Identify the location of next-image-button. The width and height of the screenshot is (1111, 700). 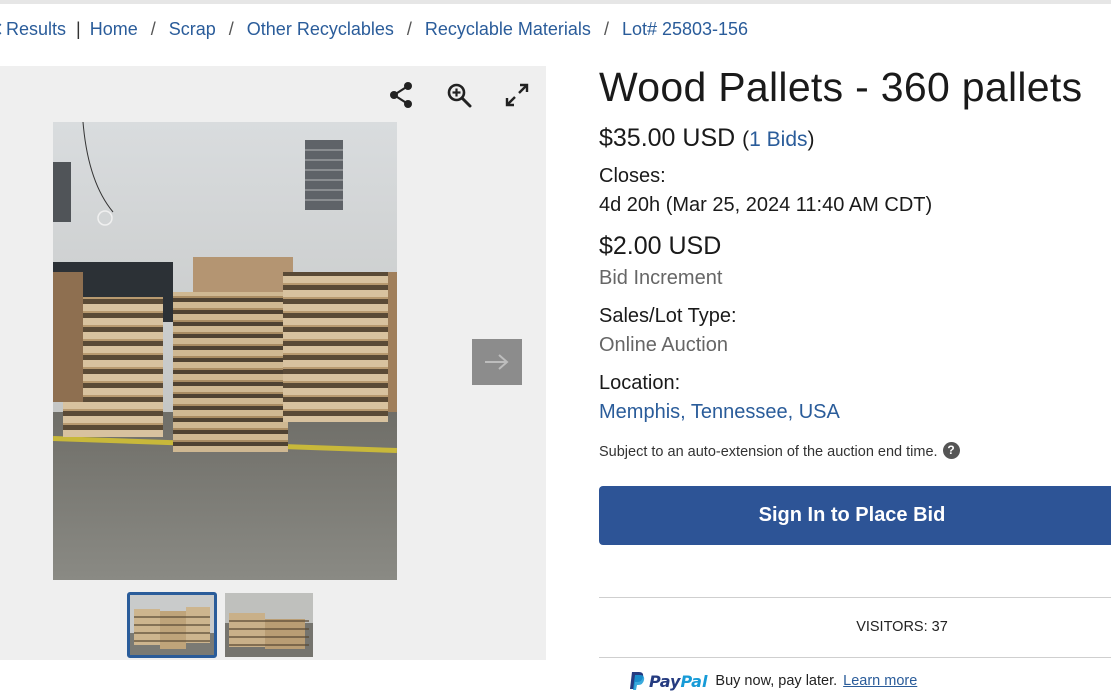
(497, 362).